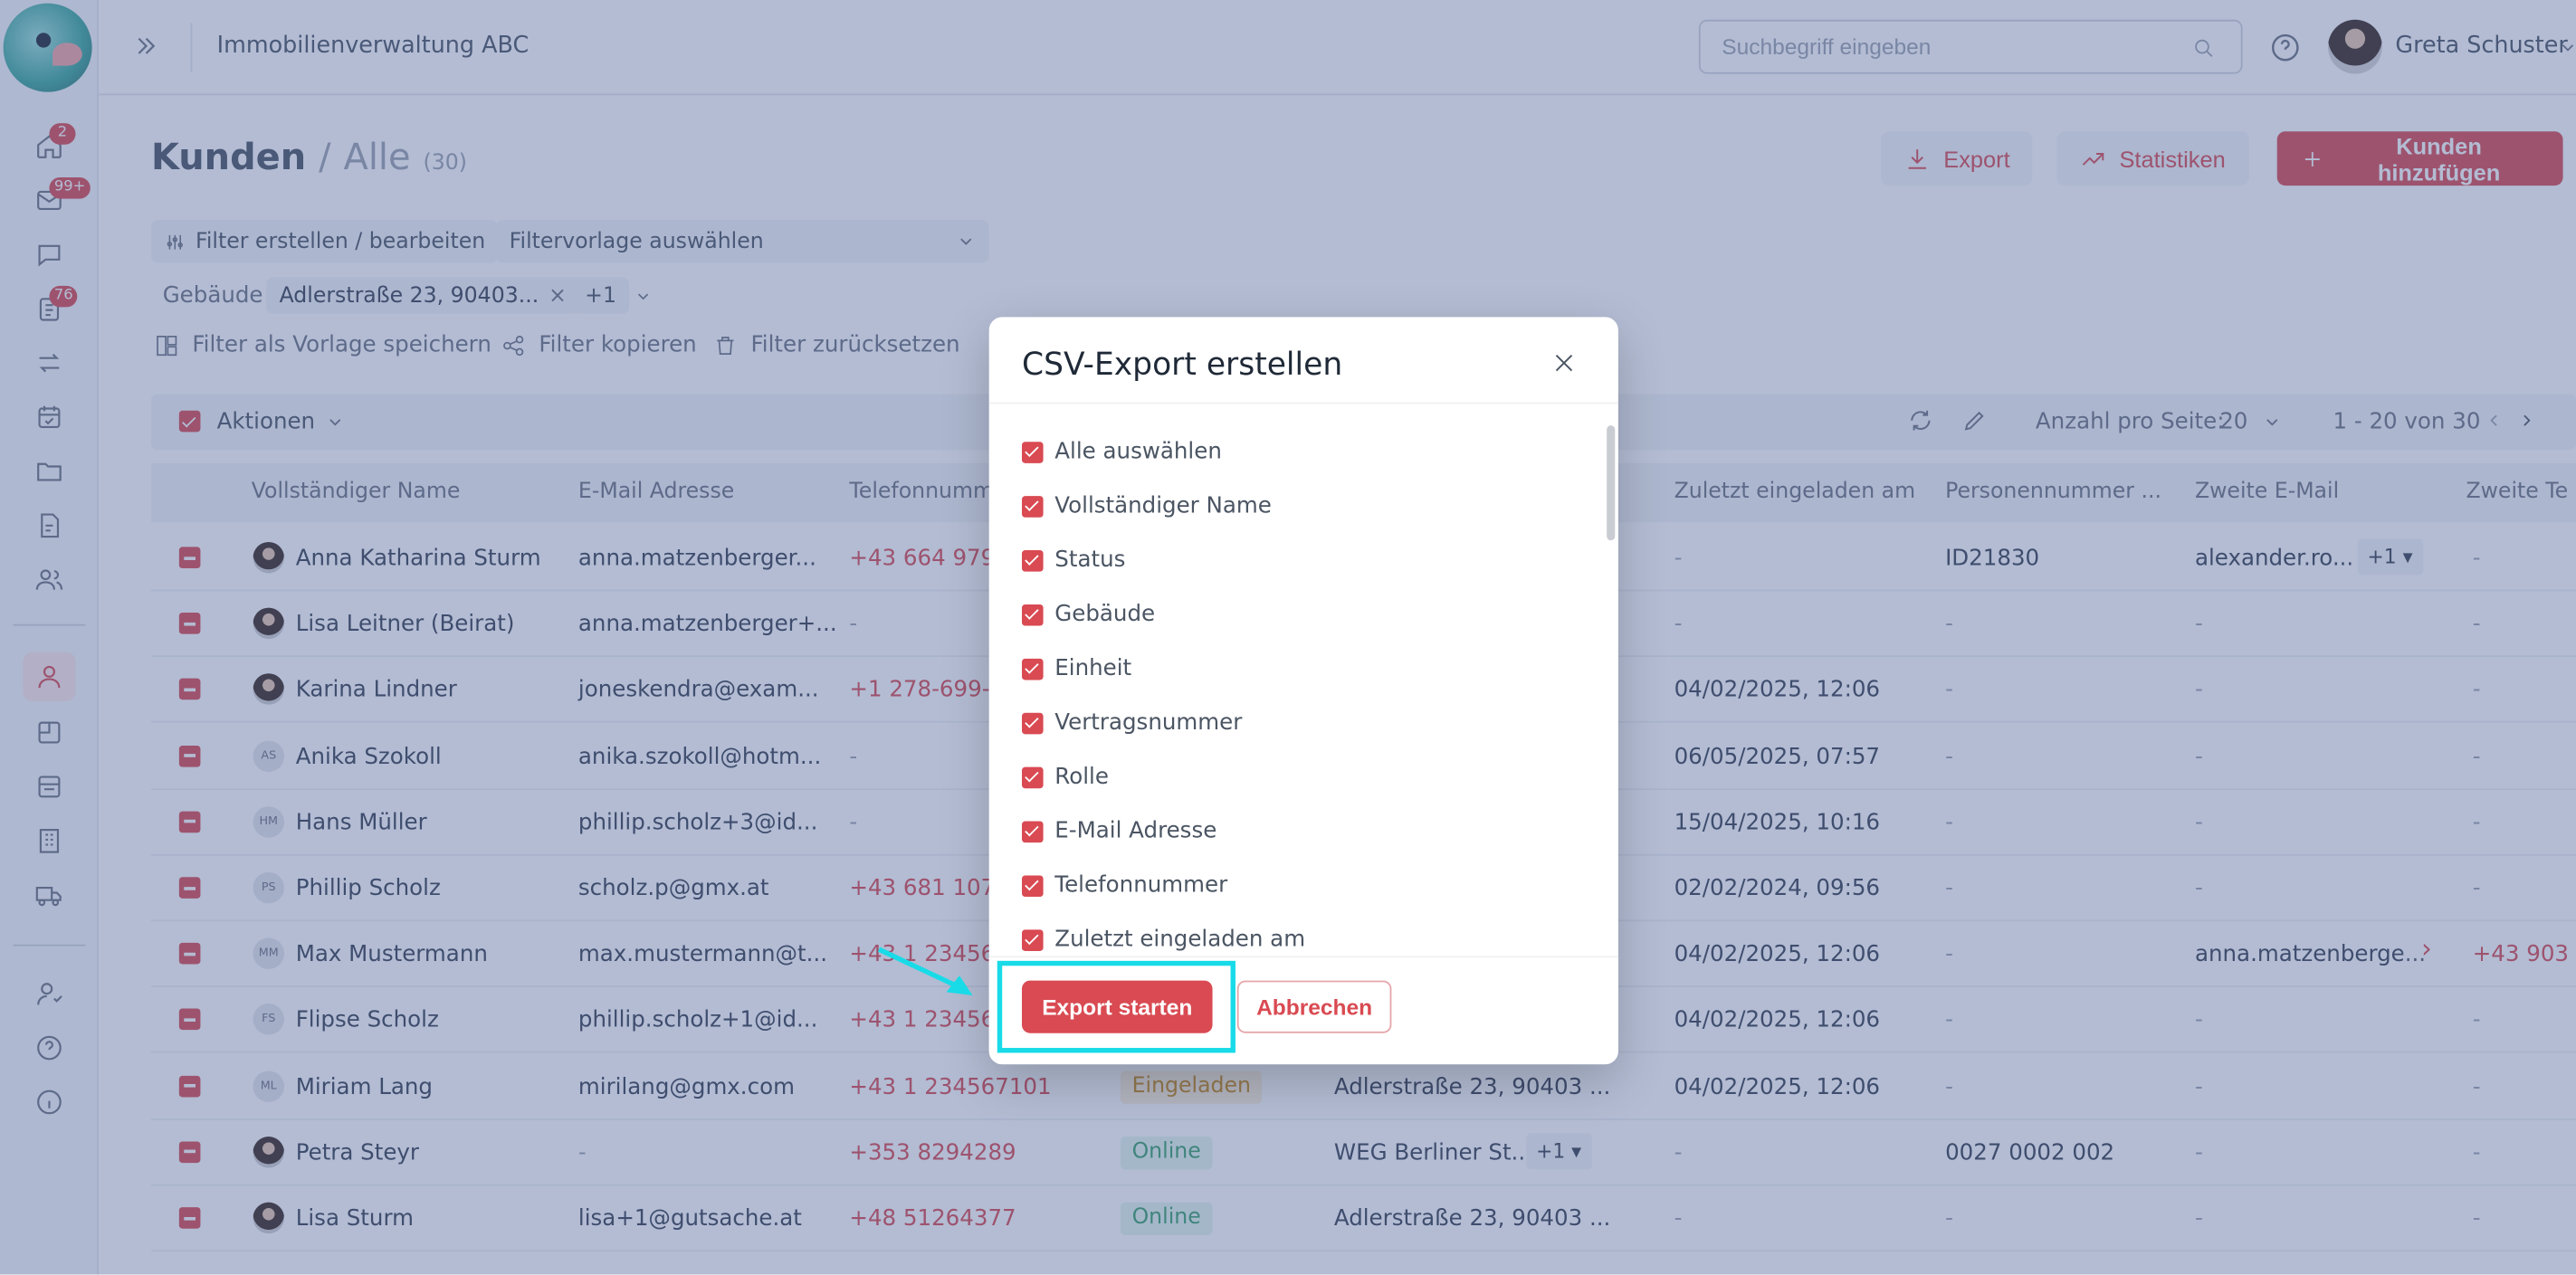 Image resolution: width=2576 pixels, height=1275 pixels. I want to click on option-label: Einheit, so click(1093, 668).